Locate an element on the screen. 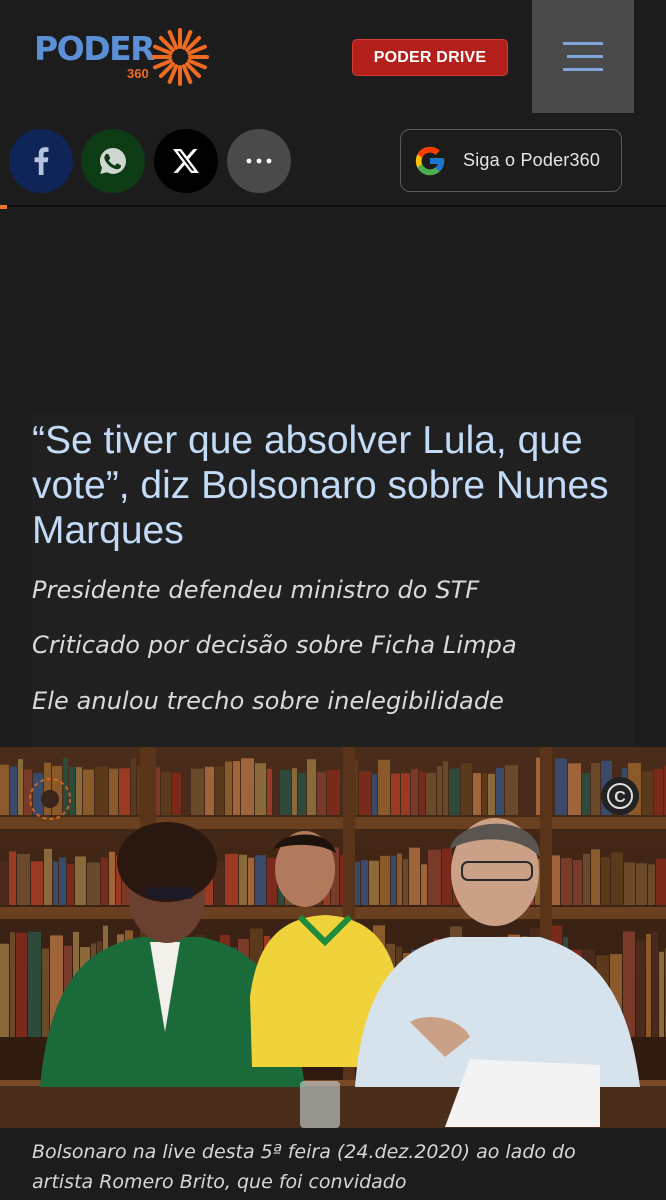 Image resolution: width=666 pixels, height=1200 pixels. more-icon is located at coordinates (259, 161).